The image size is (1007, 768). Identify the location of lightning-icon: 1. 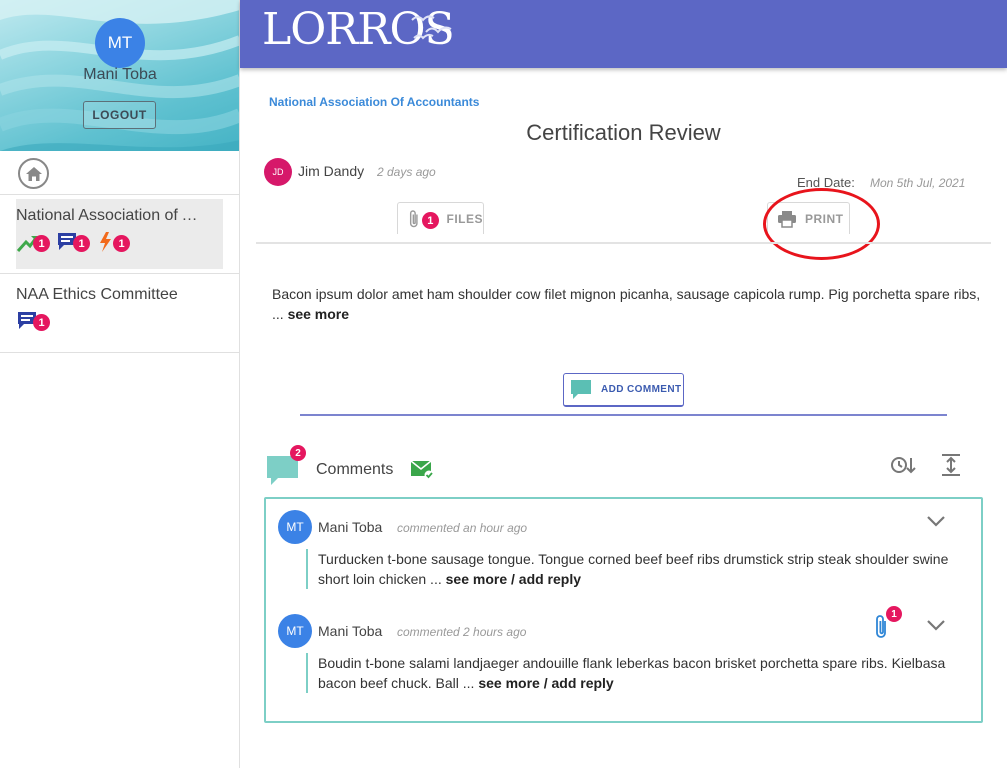
(114, 243).